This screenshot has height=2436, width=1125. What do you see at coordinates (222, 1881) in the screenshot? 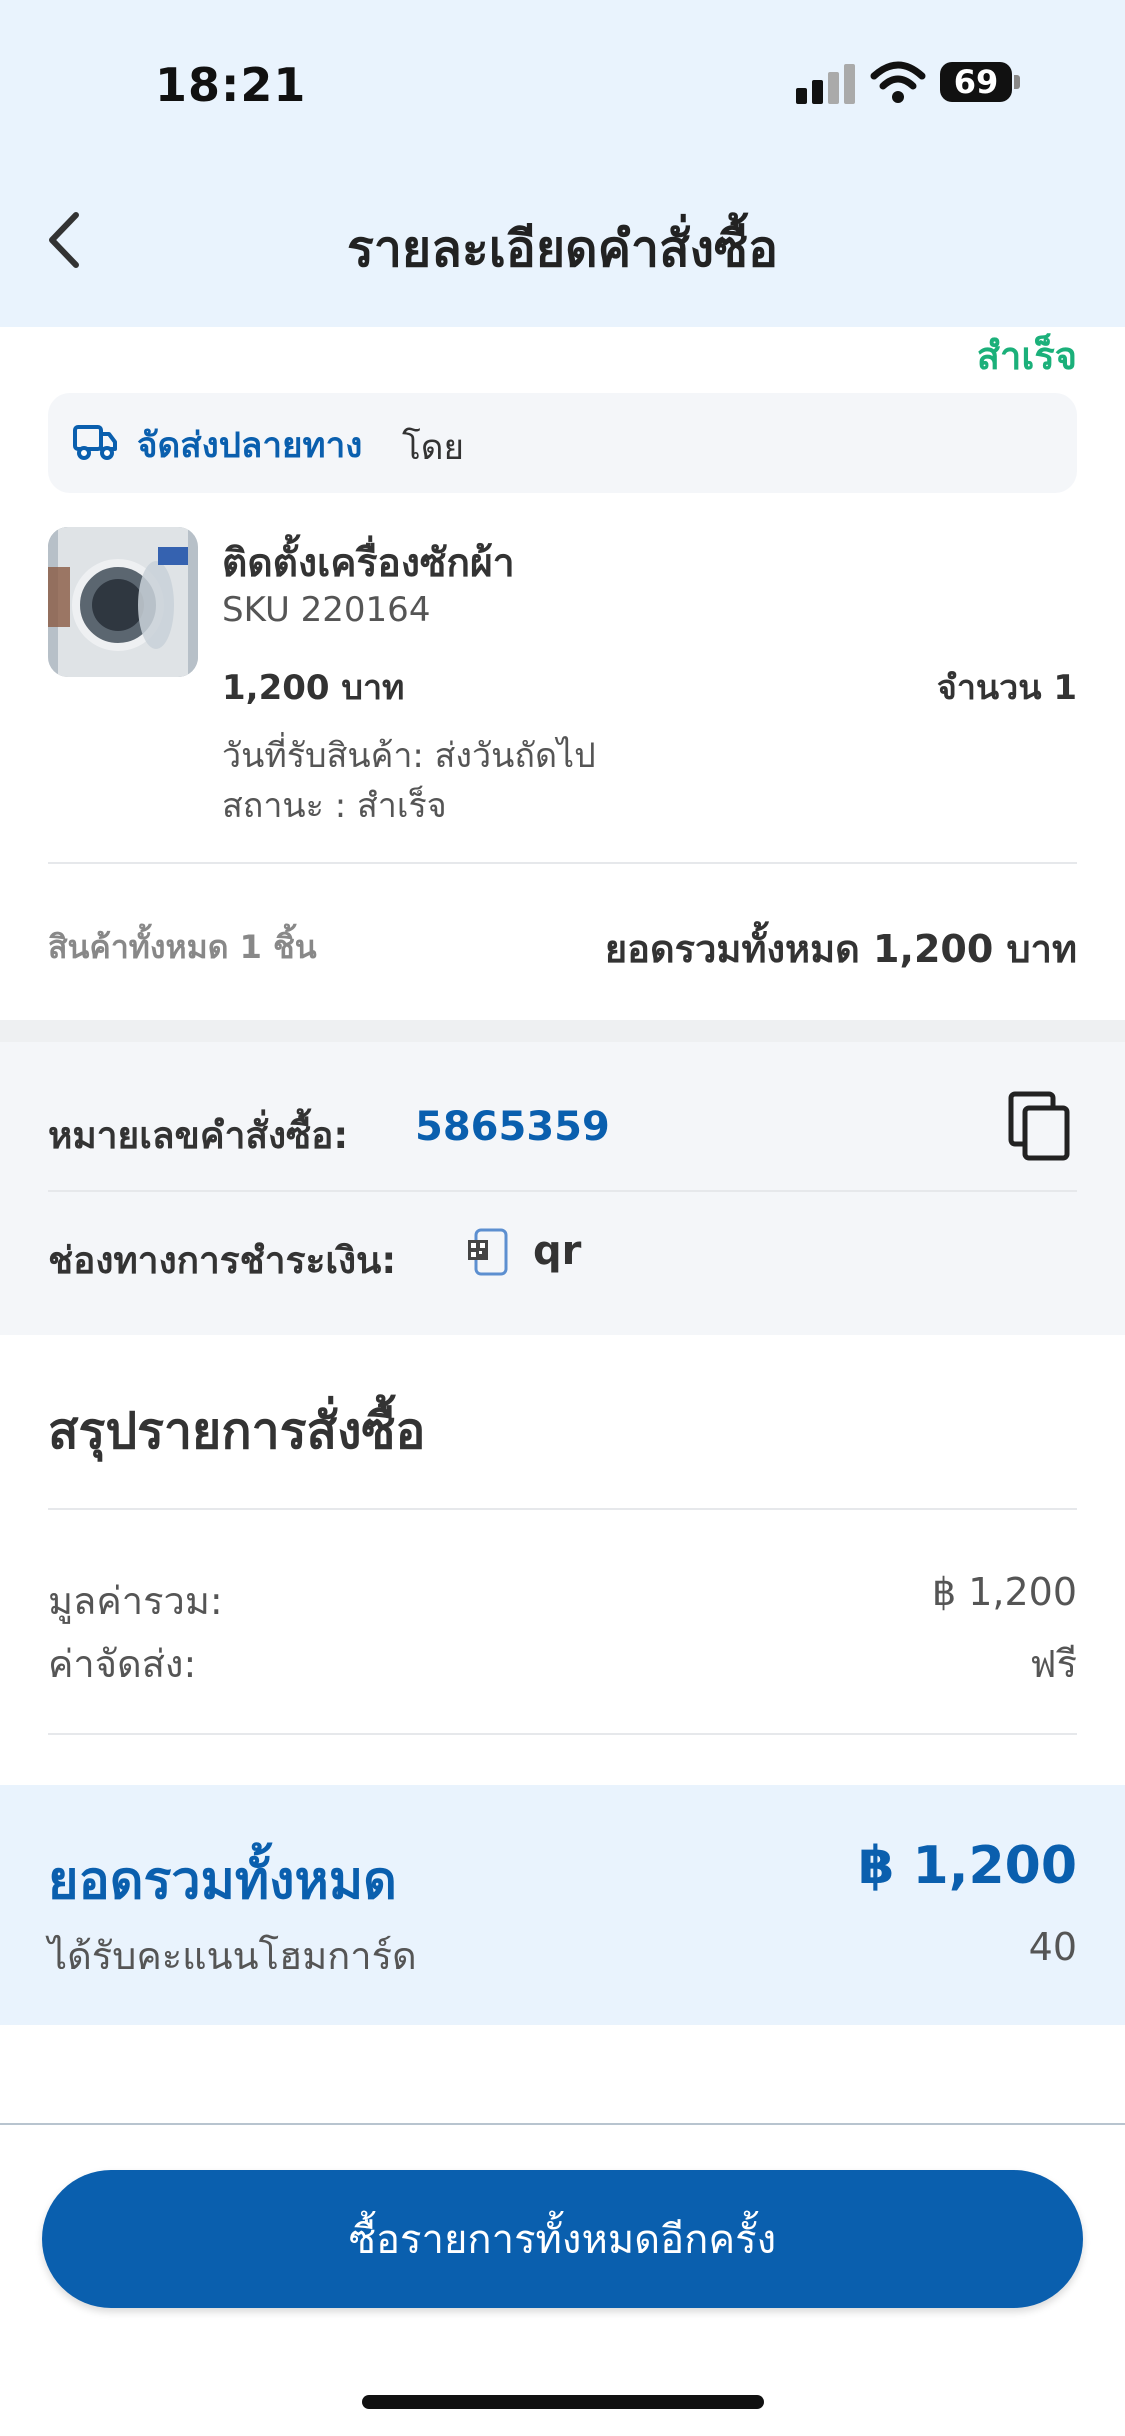
I see `grand-total-label: ยอดรวมทั้งหมด` at bounding box center [222, 1881].